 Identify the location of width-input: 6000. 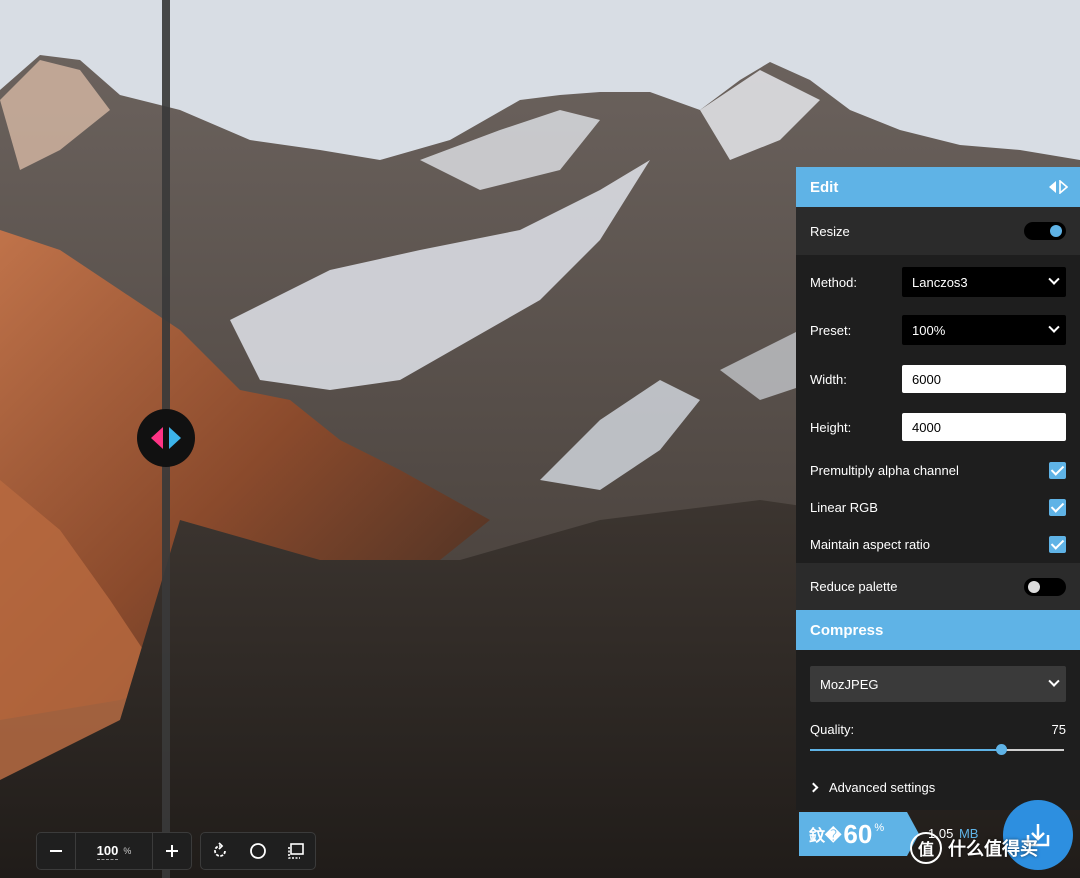
(984, 379).